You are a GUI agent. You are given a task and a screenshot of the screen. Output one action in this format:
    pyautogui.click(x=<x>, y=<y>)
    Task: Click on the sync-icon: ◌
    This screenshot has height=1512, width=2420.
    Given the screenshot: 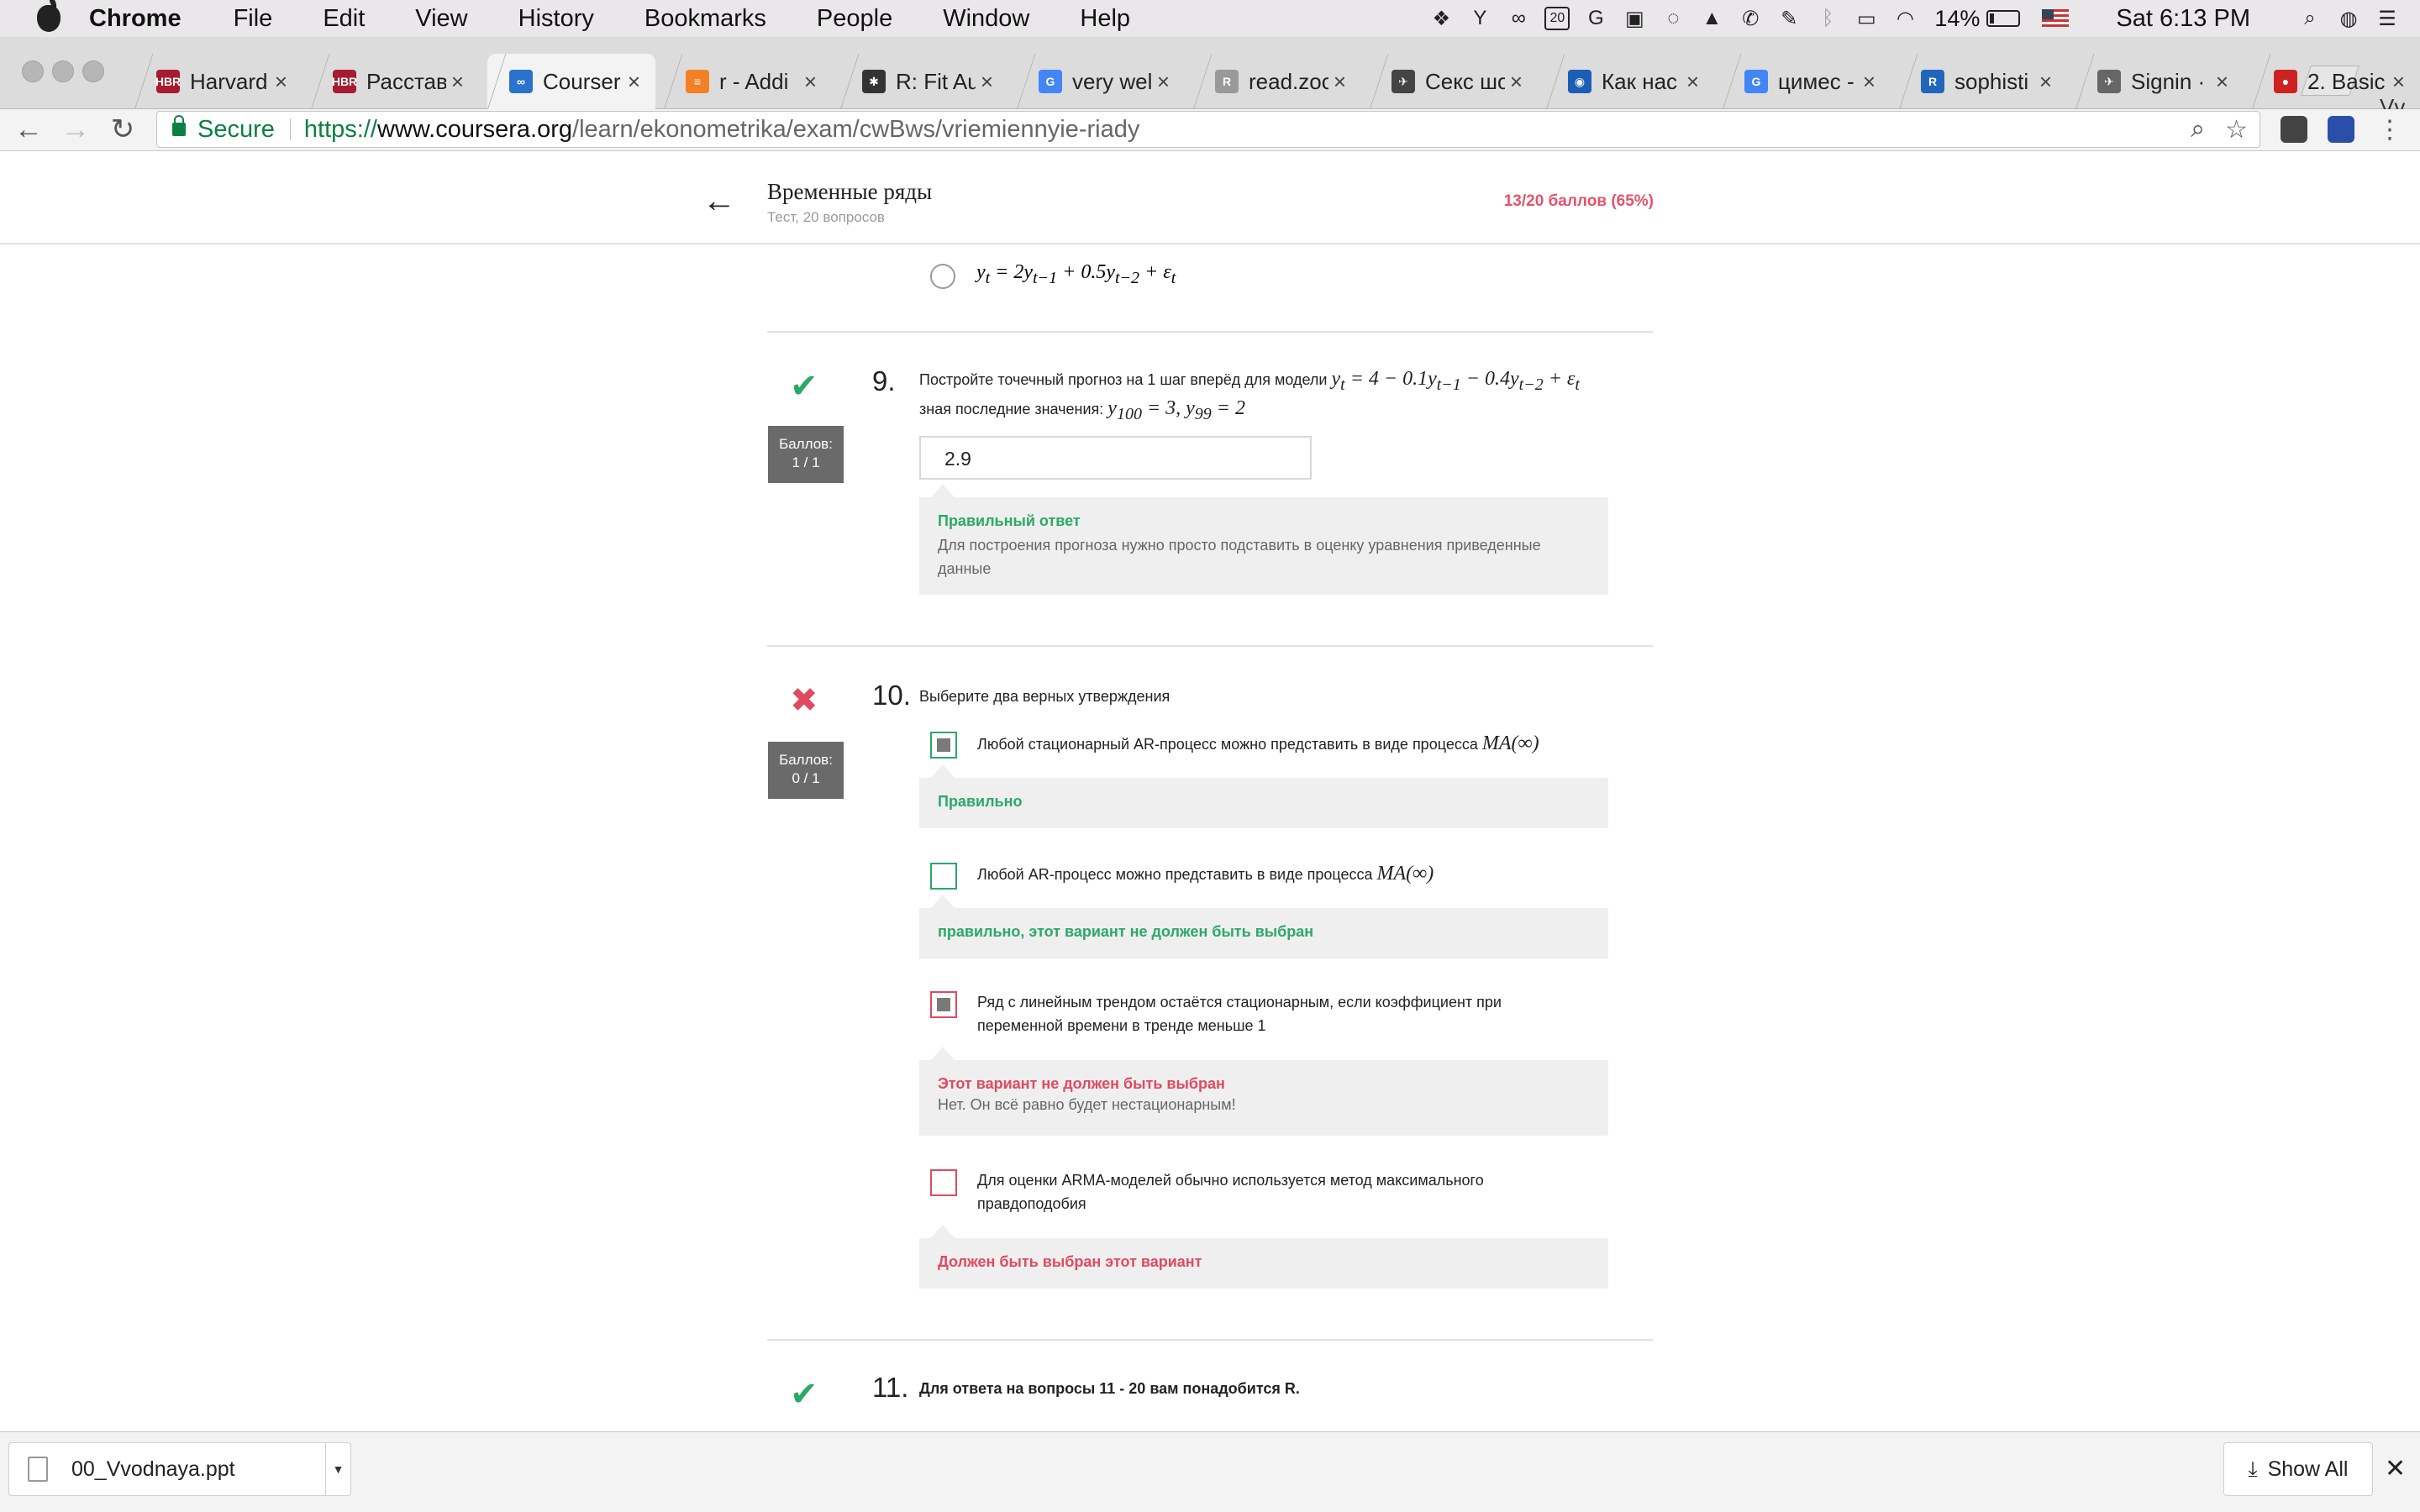 What is the action you would take?
    pyautogui.click(x=1673, y=18)
    